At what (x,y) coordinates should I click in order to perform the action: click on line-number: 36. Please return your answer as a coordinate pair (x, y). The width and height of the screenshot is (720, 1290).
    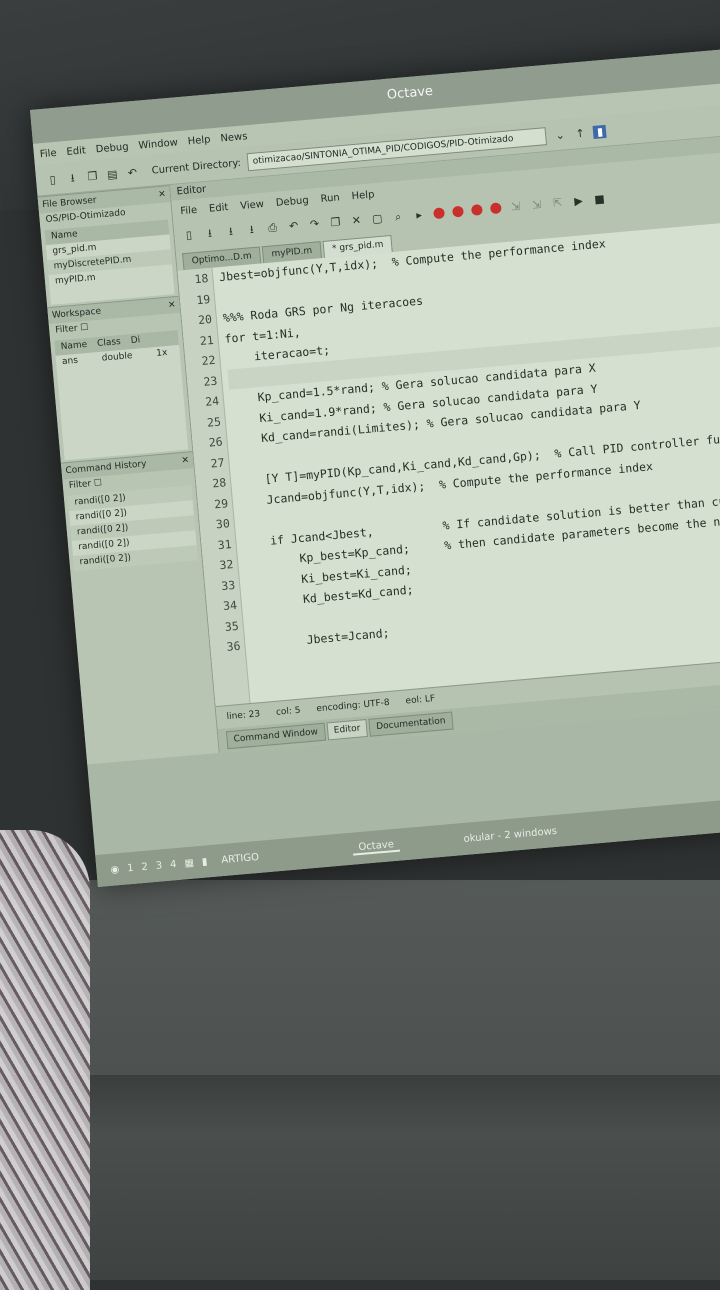
    Looking at the image, I should click on (234, 646).